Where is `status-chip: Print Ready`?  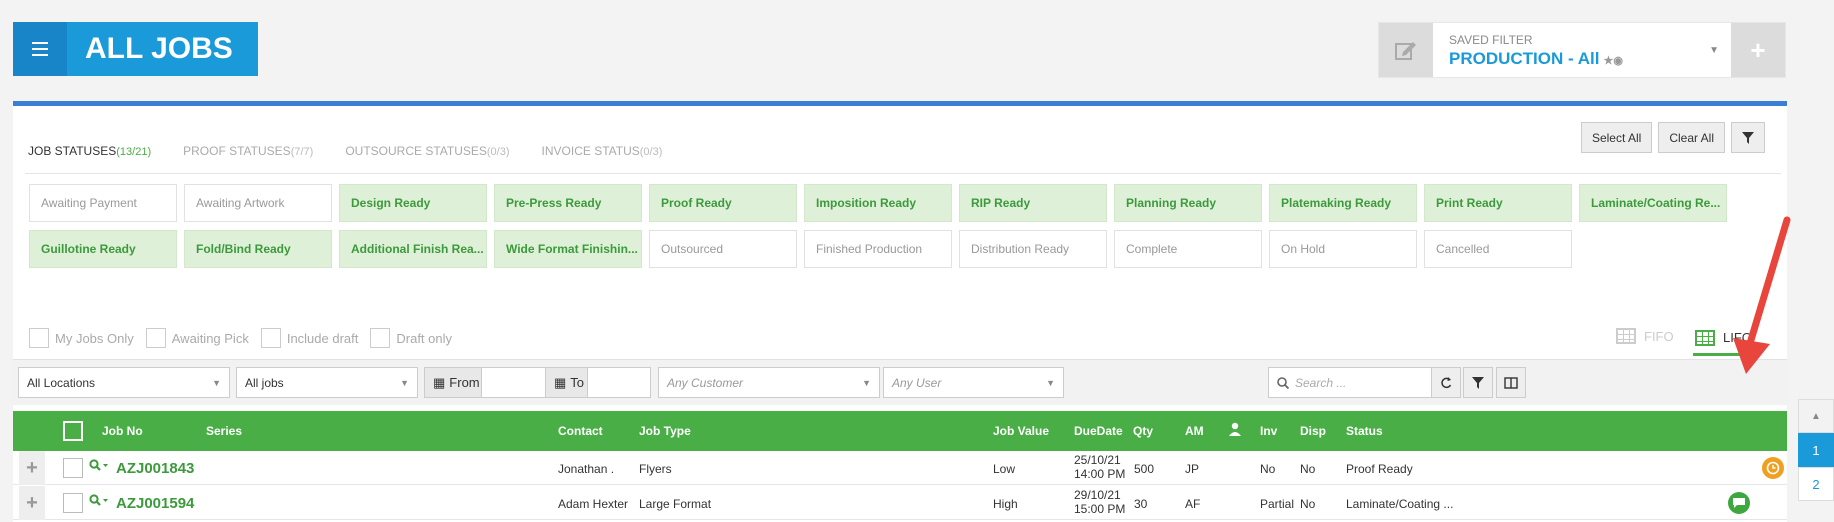 status-chip: Print Ready is located at coordinates (1498, 203).